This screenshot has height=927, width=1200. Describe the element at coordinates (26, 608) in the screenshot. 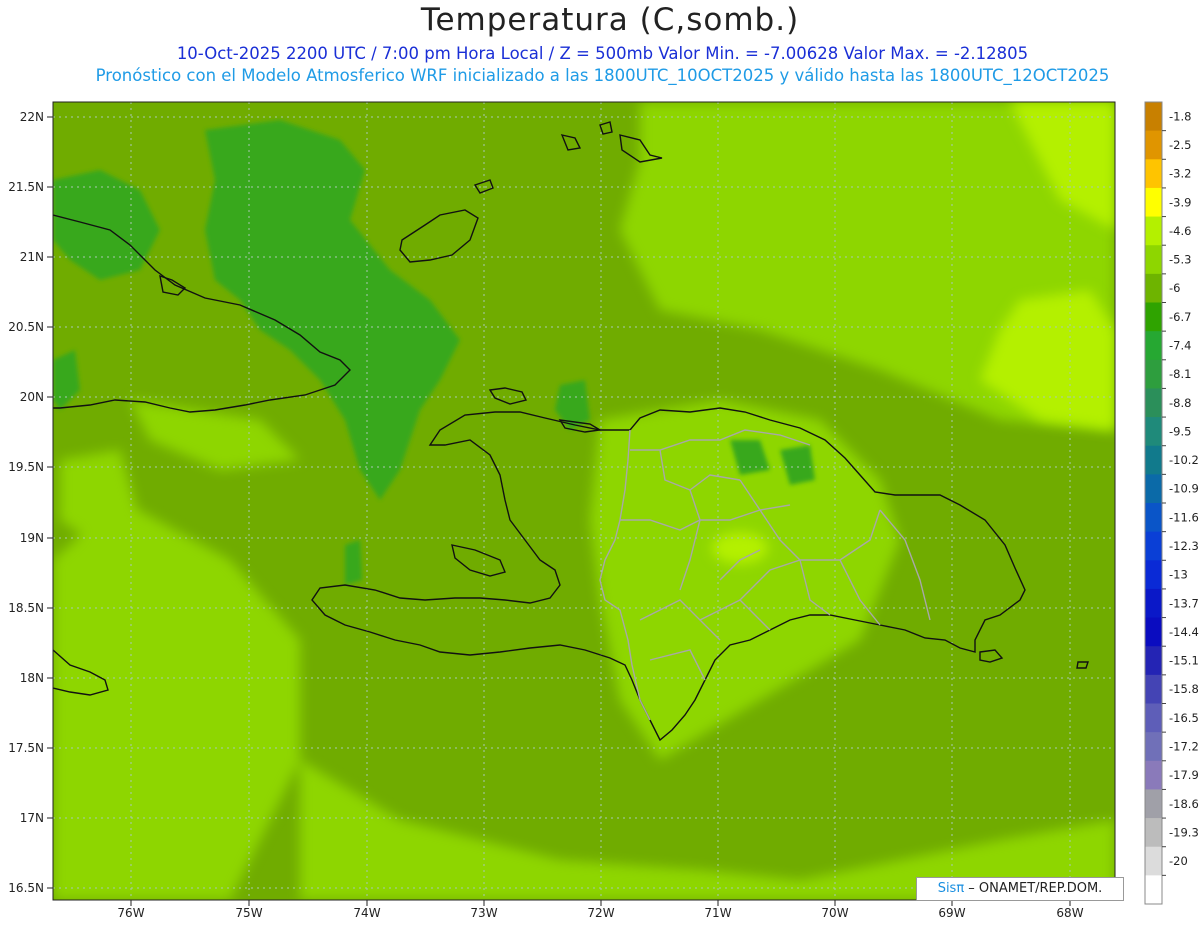

I see `lat-label: 18.5N` at that location.